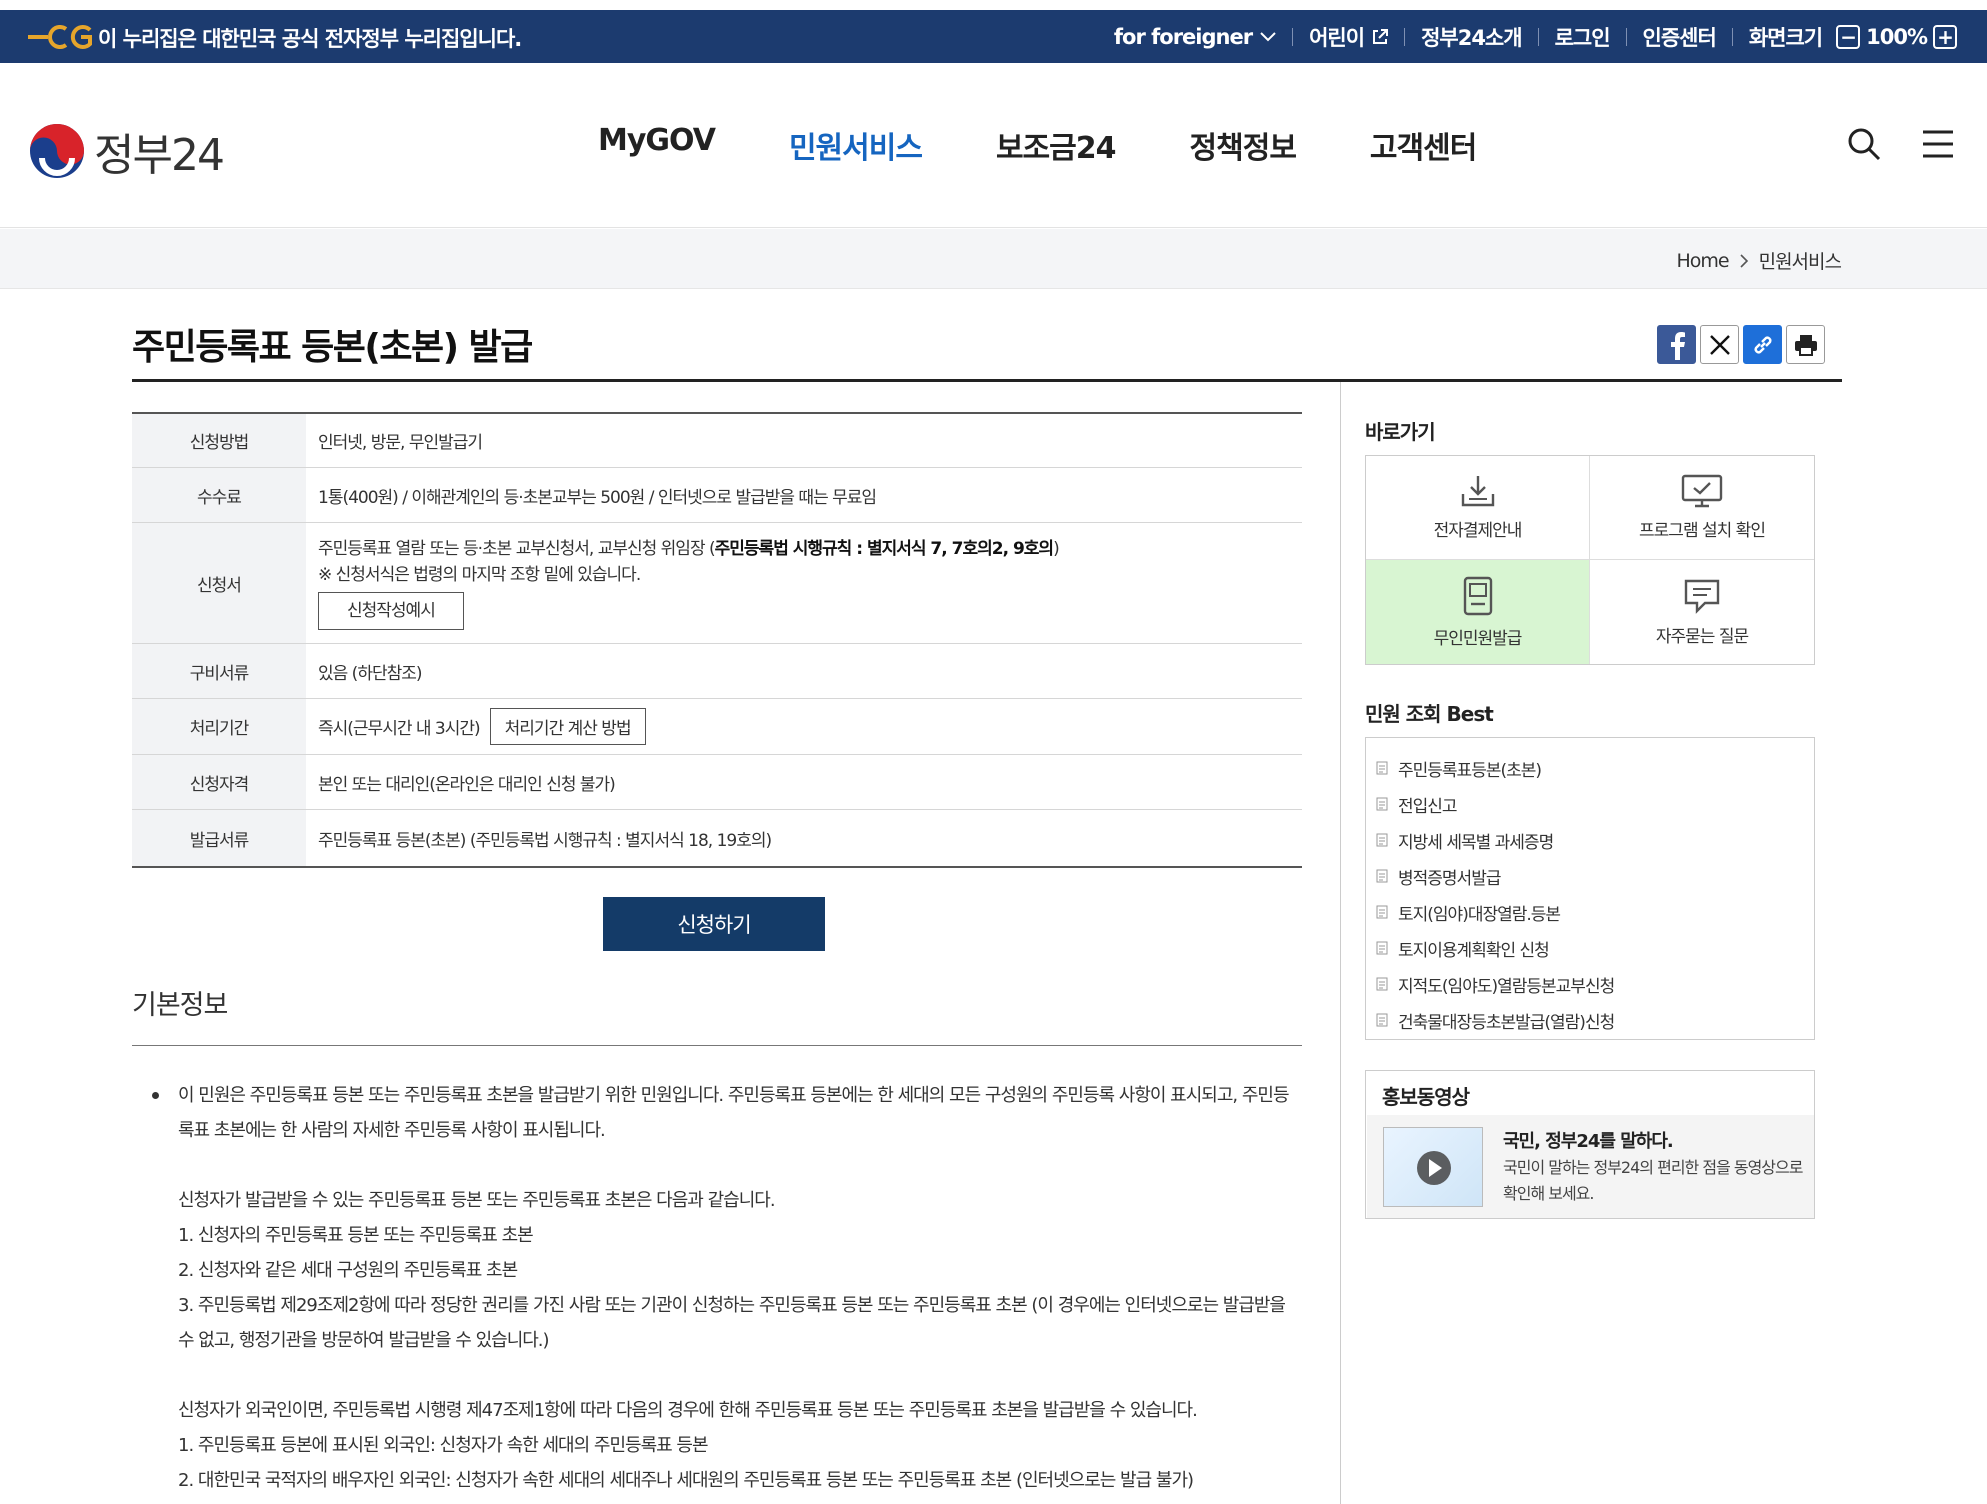  Describe the element at coordinates (159, 155) in the screenshot. I see `brand-name: 정부24` at that location.